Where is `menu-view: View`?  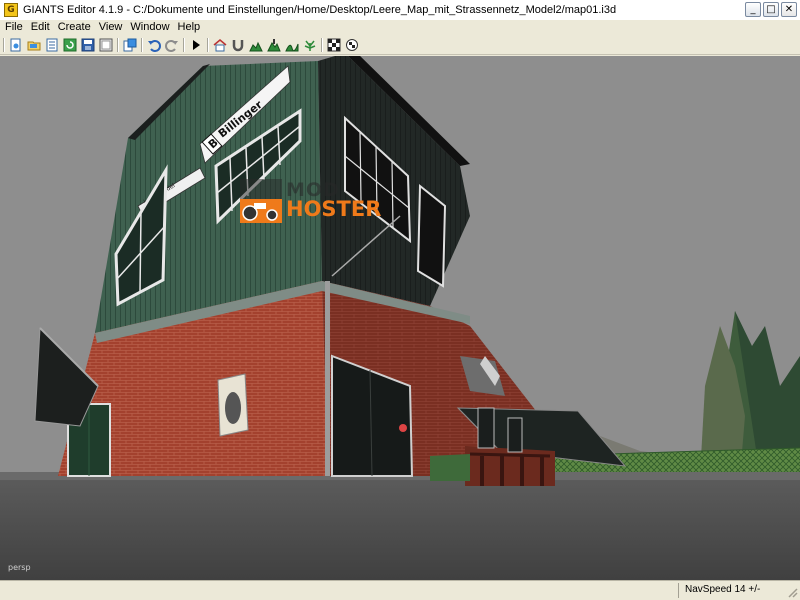 menu-view: View is located at coordinates (112, 27).